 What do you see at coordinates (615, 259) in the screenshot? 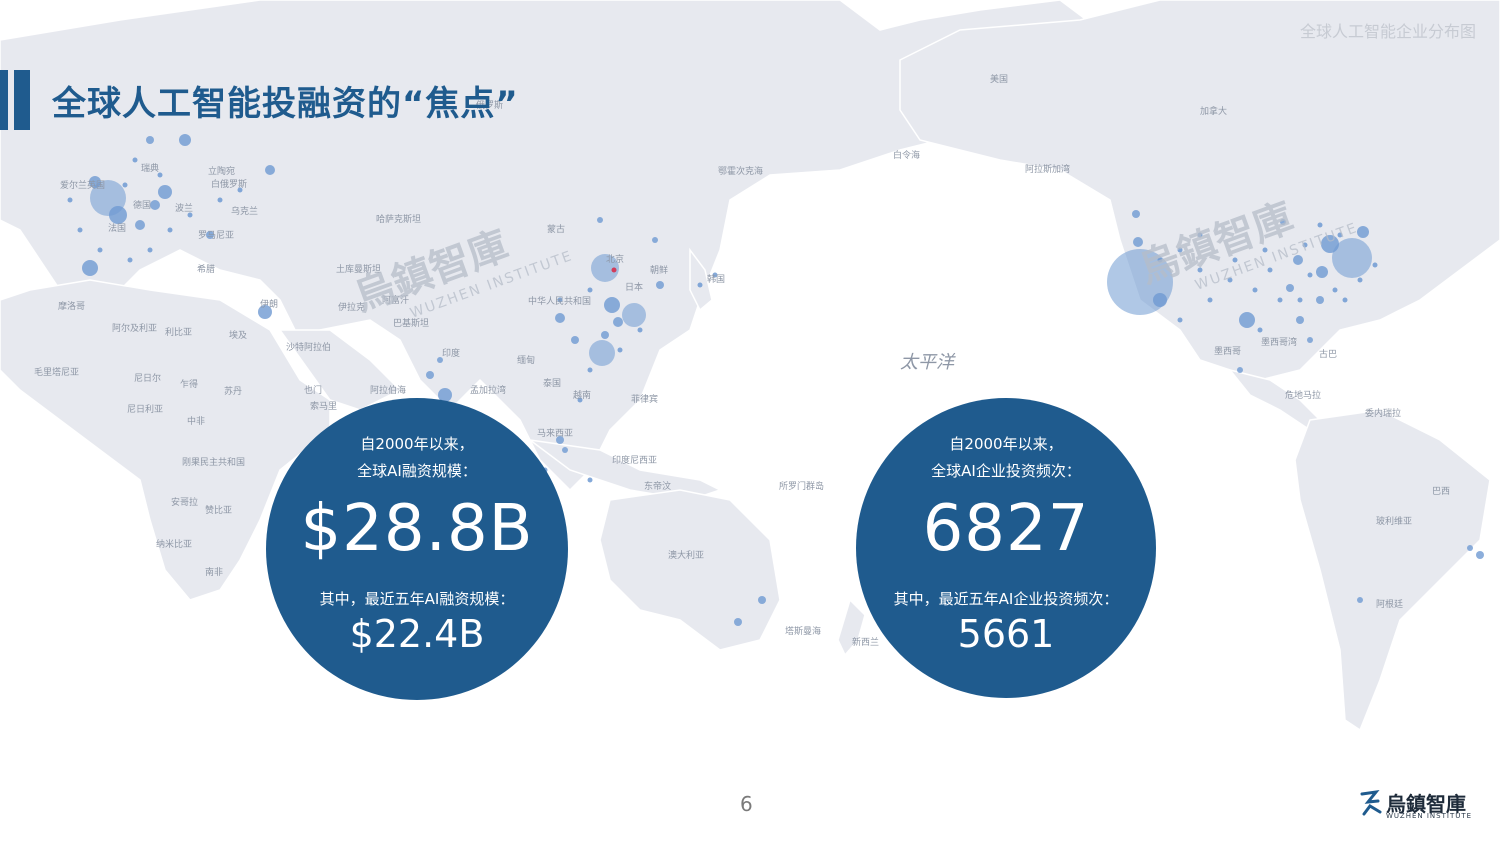
I see `map-label: 北京` at bounding box center [615, 259].